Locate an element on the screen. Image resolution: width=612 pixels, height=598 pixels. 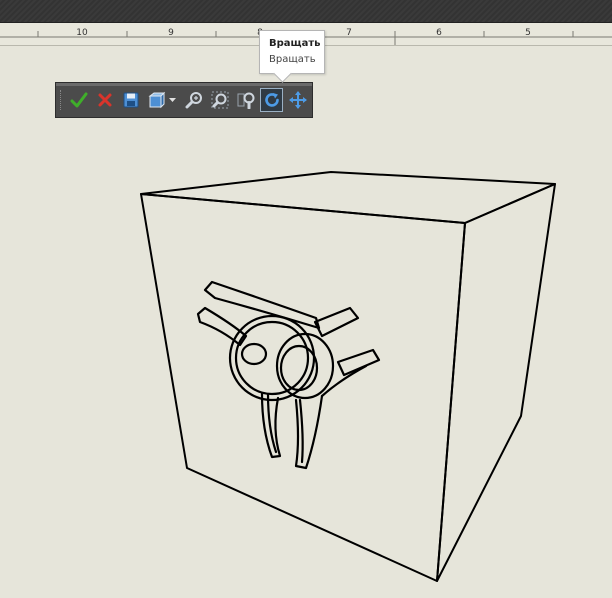
ruler-label: 5 is located at coordinates (528, 33).